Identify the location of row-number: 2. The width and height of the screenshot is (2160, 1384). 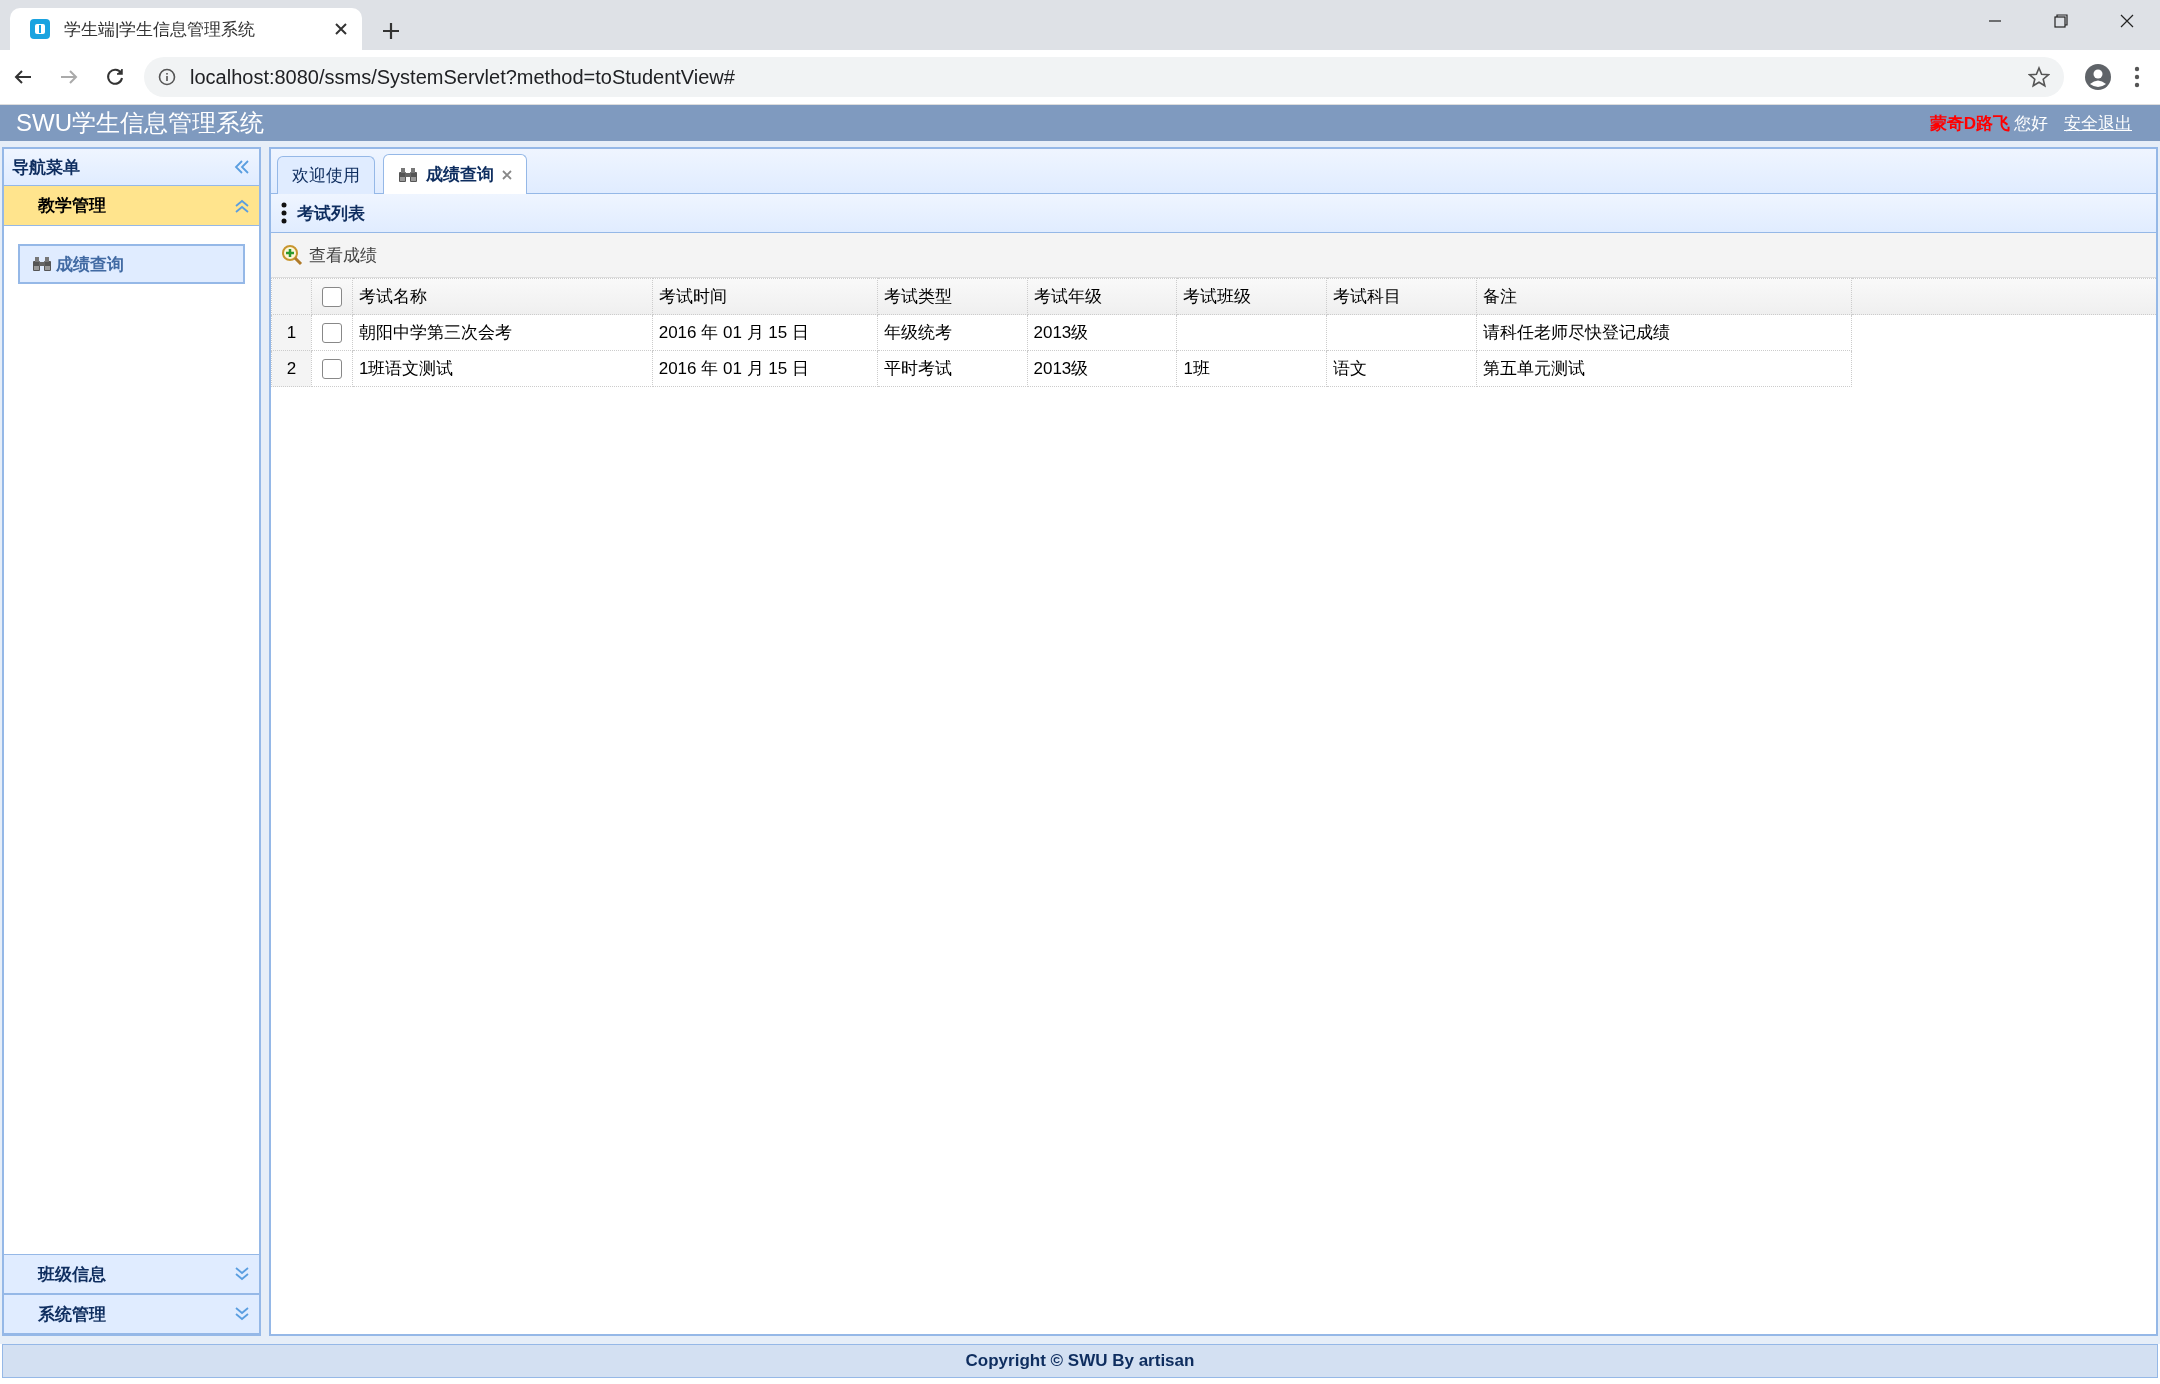
(291, 368).